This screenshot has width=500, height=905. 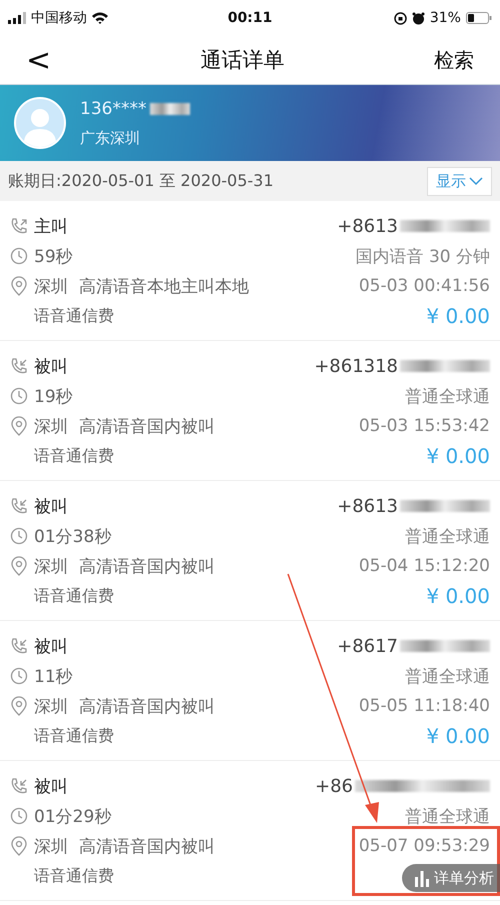 I want to click on back-button: <, so click(x=39, y=60).